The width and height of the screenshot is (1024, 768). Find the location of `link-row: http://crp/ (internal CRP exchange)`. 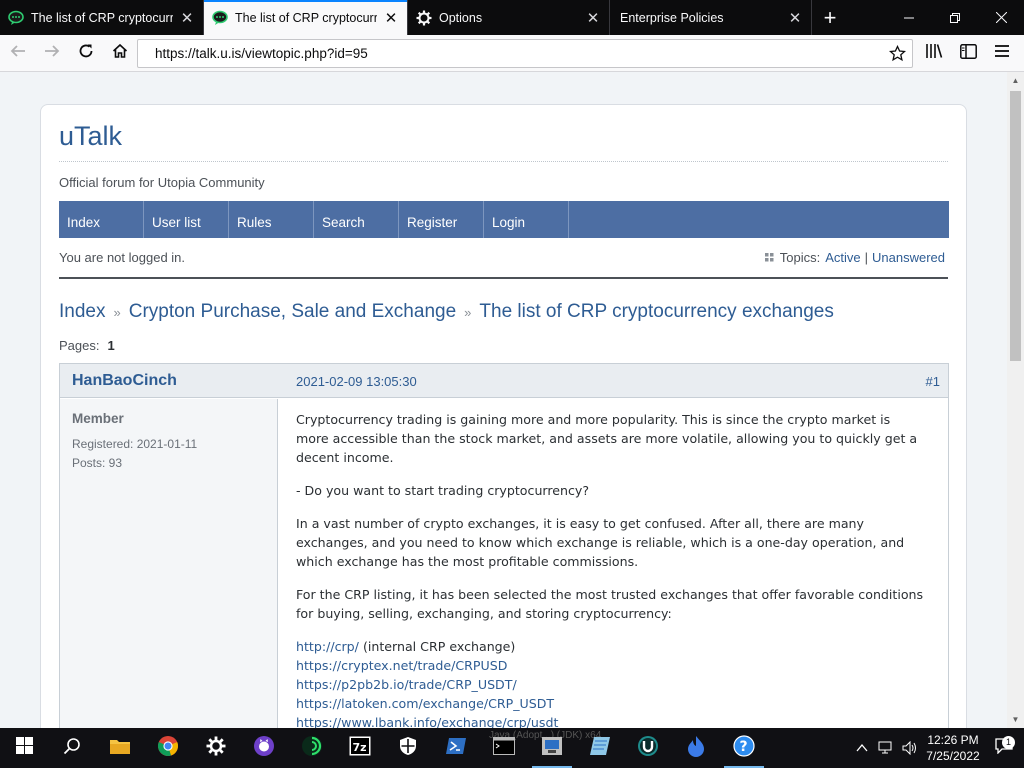

link-row: http://crp/ (internal CRP exchange) is located at coordinates (611, 646).